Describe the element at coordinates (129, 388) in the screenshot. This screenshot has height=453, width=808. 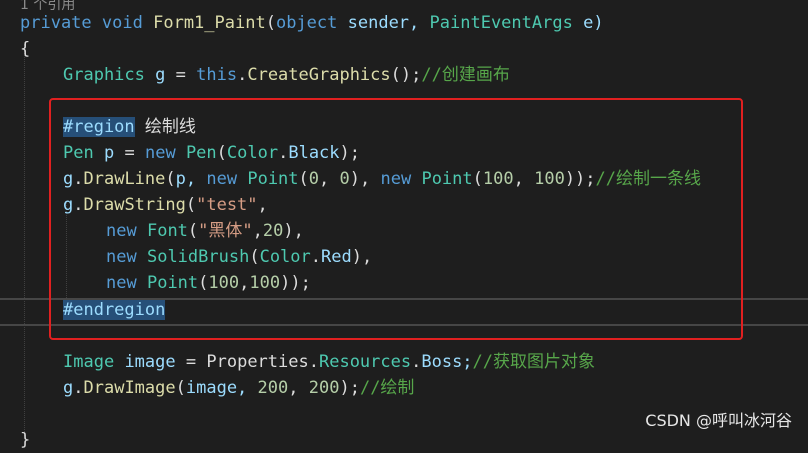
I see `method-name: DrawImage` at that location.